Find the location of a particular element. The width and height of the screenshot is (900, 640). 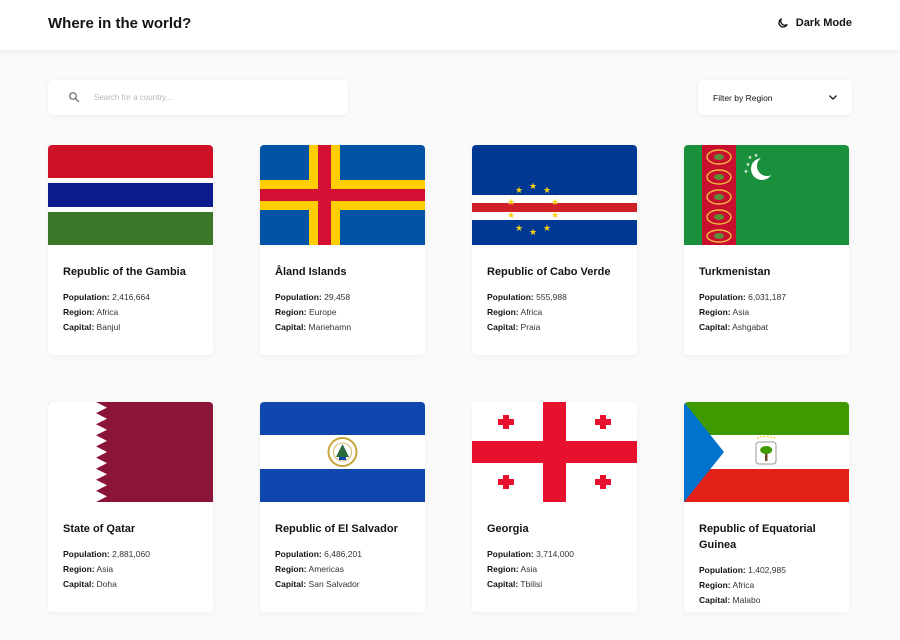

region-row: Region: Europe is located at coordinates (306, 312).